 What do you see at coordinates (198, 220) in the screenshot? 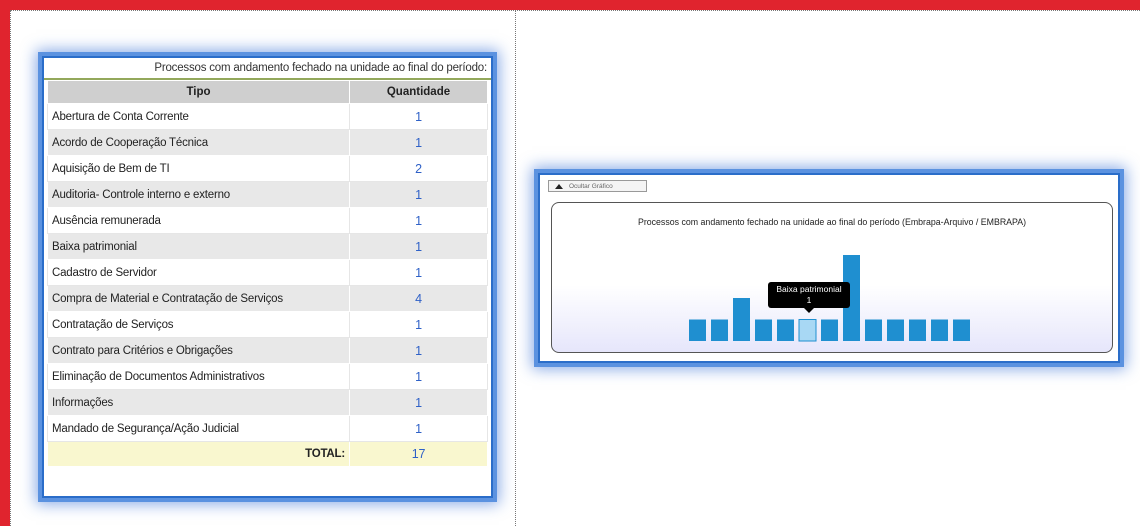
I see `row-tipo: Ausência remunerada` at bounding box center [198, 220].